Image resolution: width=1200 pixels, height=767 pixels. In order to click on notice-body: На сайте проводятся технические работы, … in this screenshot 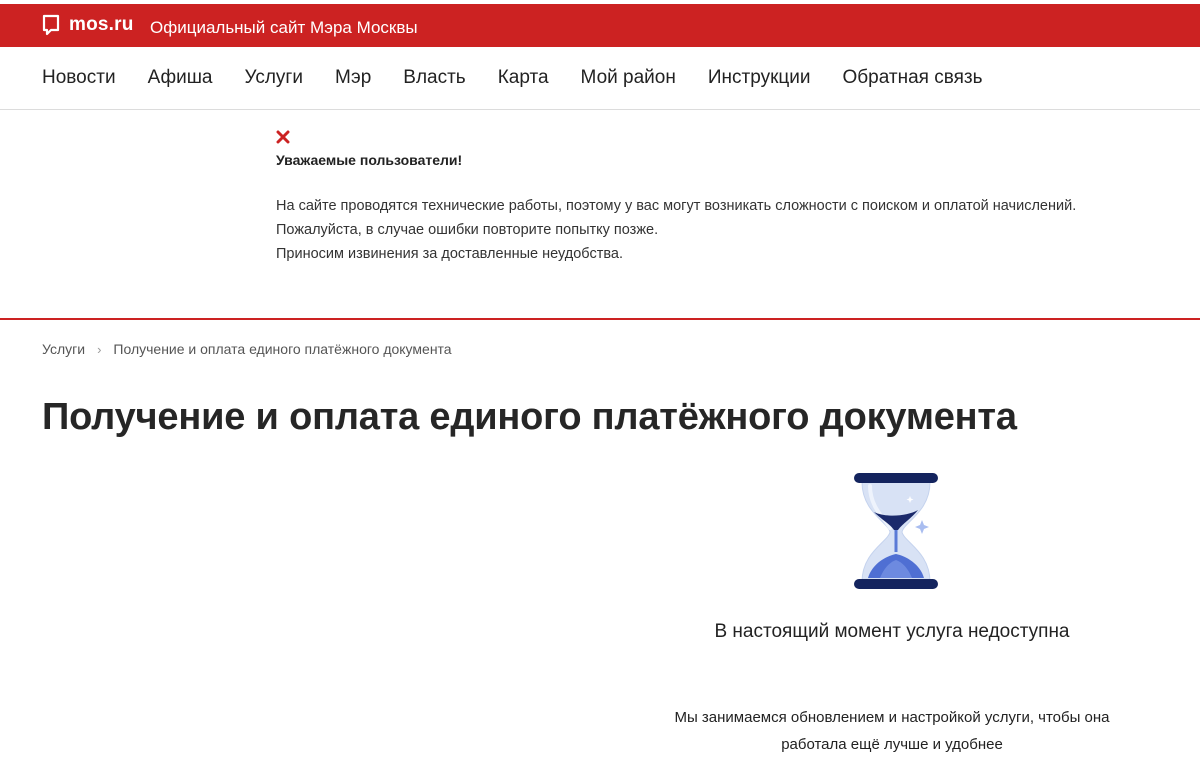, I will do `click(736, 230)`.